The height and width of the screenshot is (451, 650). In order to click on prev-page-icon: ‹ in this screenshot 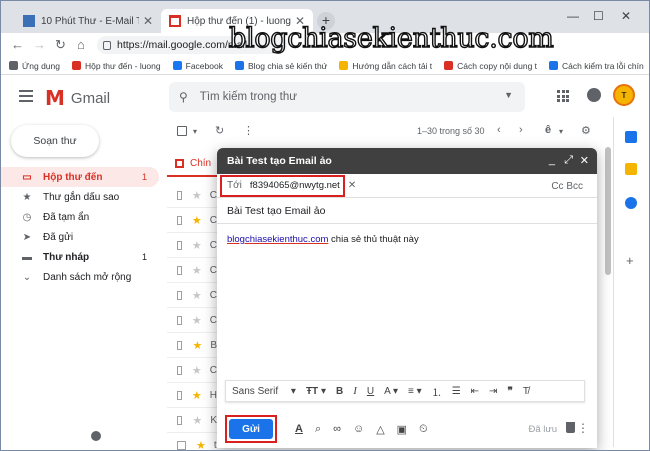, I will do `click(499, 130)`.